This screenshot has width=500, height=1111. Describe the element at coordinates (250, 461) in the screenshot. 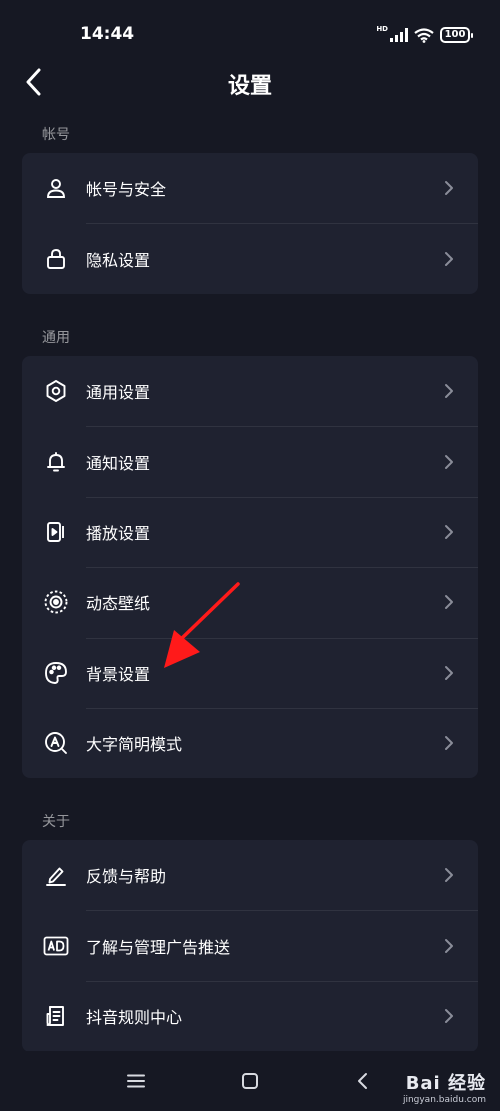

I see `settings-item-notifications: 通知设置` at that location.